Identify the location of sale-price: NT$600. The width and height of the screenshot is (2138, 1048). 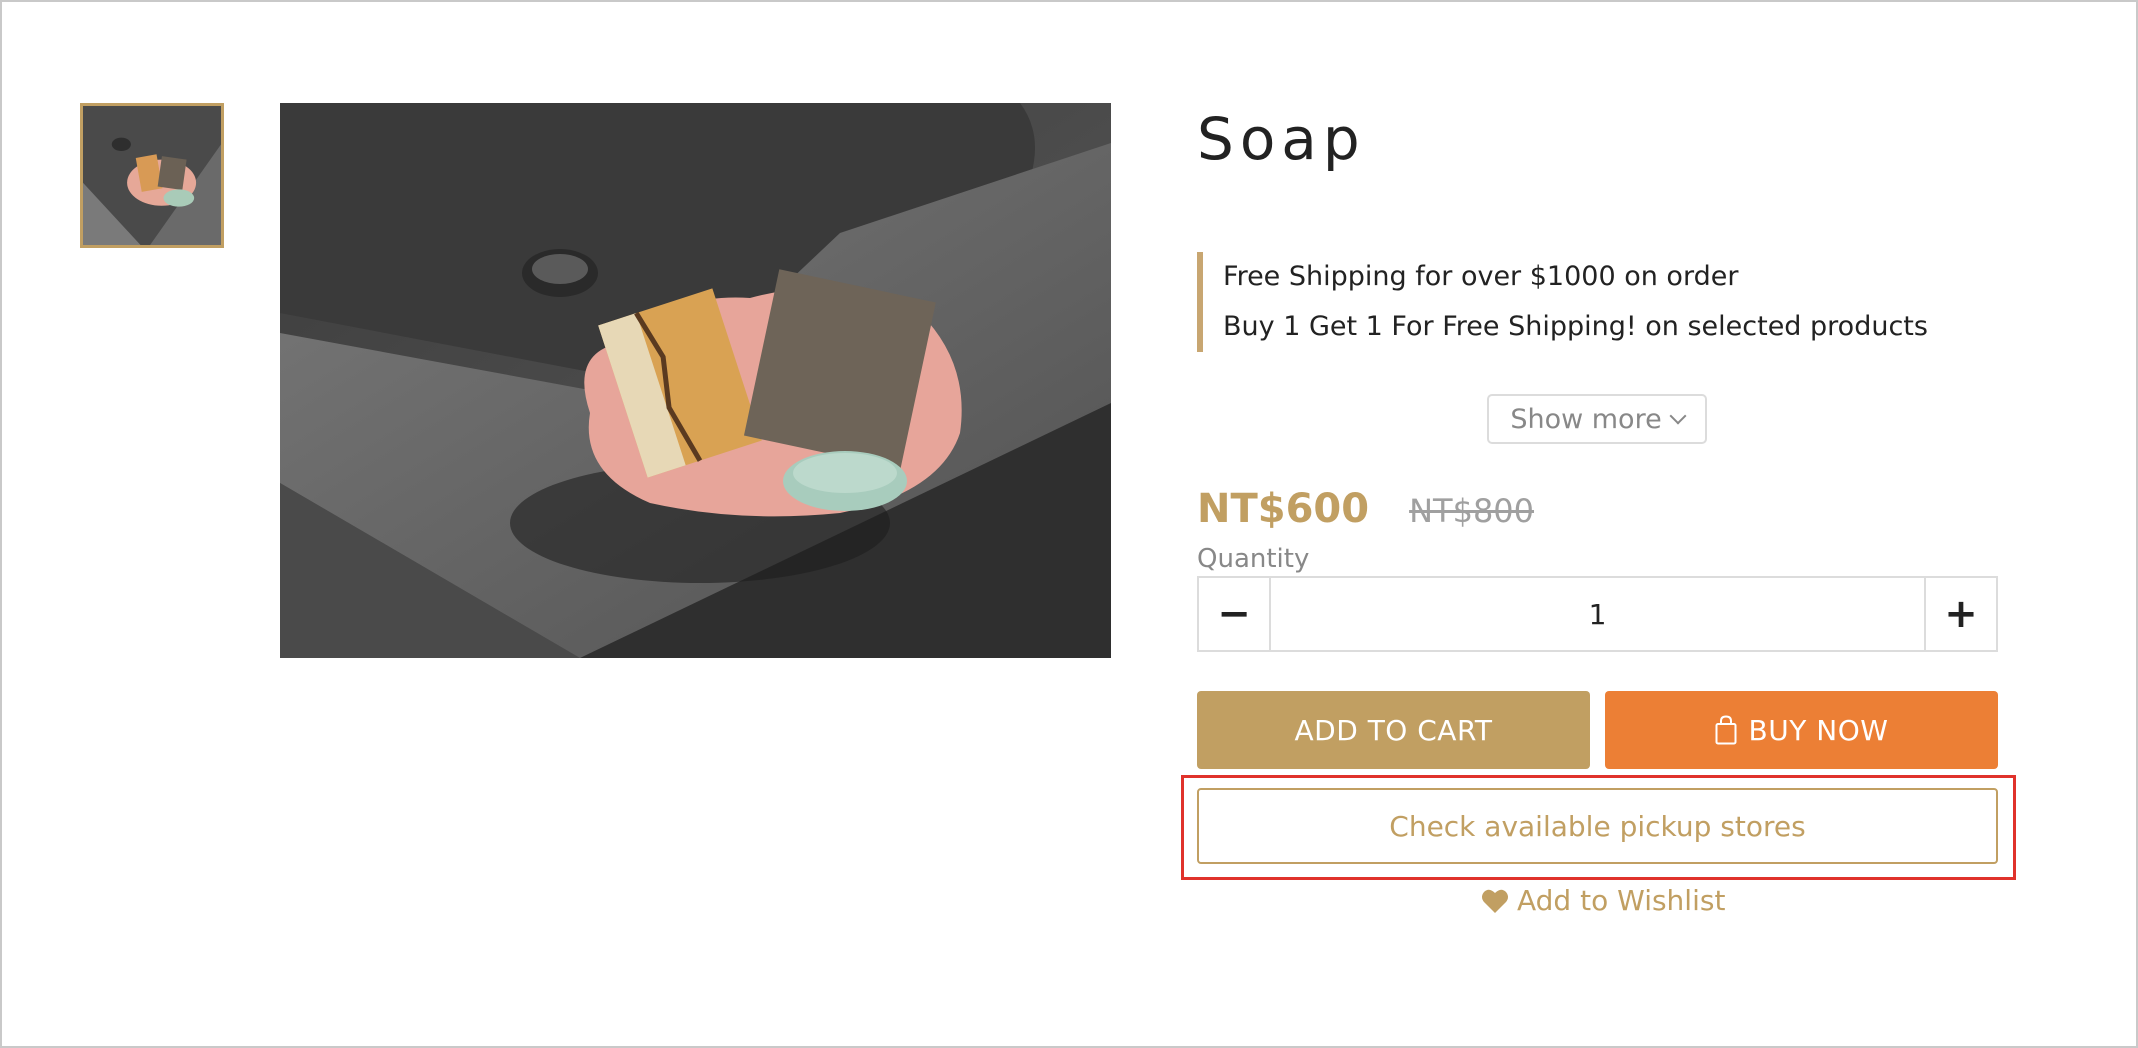
(1283, 509).